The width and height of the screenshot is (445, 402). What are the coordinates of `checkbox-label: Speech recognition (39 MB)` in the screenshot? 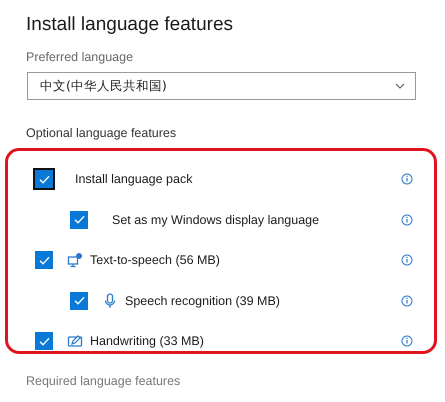 It's located at (202, 301).